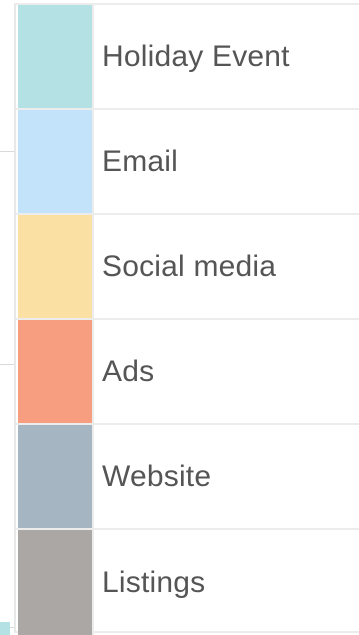  What do you see at coordinates (5, 628) in the screenshot?
I see `background-event-block` at bounding box center [5, 628].